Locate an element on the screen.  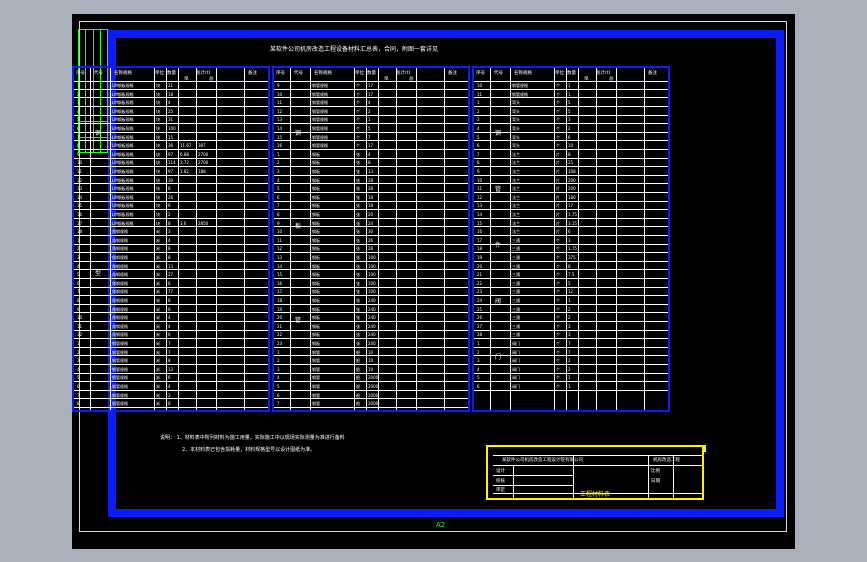
table-row: 8 角钢规格 米 8 is located at coordinates (171, 301).